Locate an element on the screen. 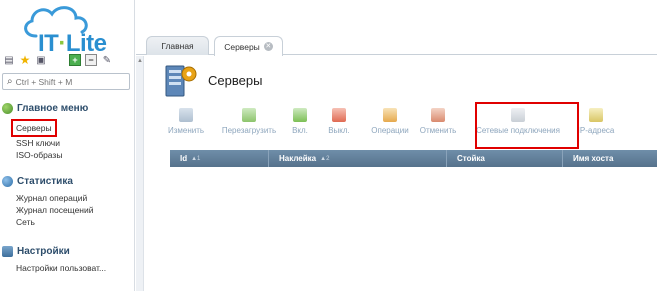 The image size is (657, 291). ip-addresses-button: IP-адреса is located at coordinates (596, 121).